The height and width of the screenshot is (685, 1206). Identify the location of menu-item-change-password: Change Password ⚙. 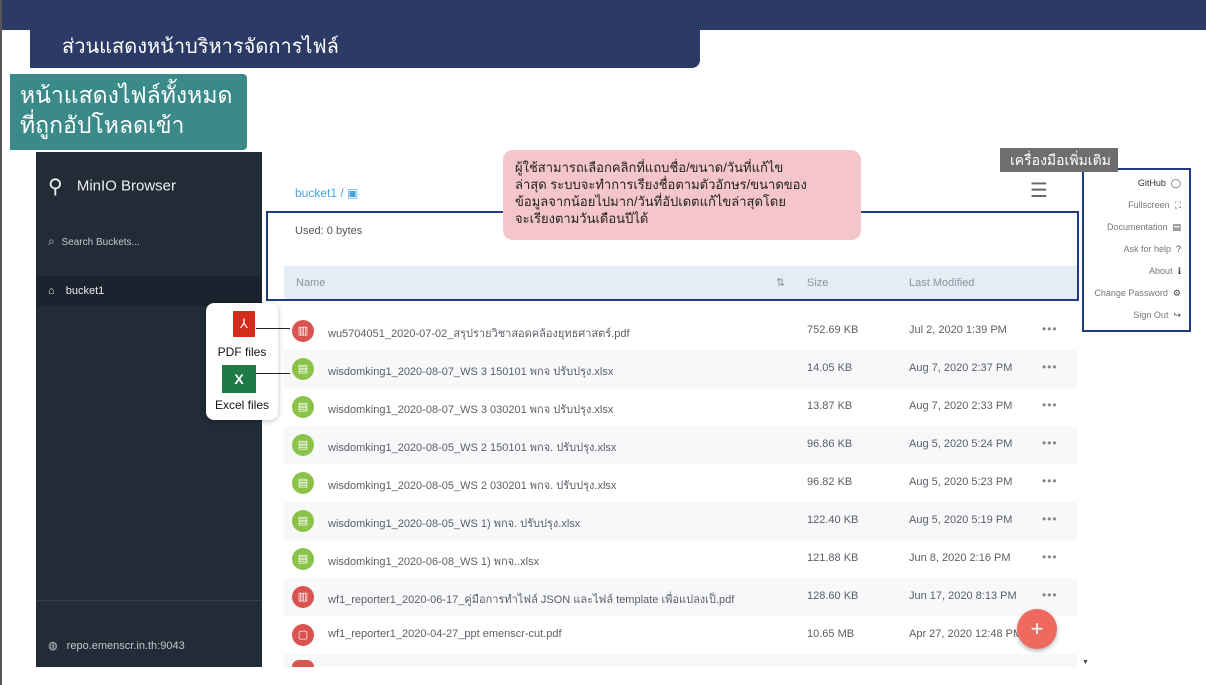
(1137, 293).